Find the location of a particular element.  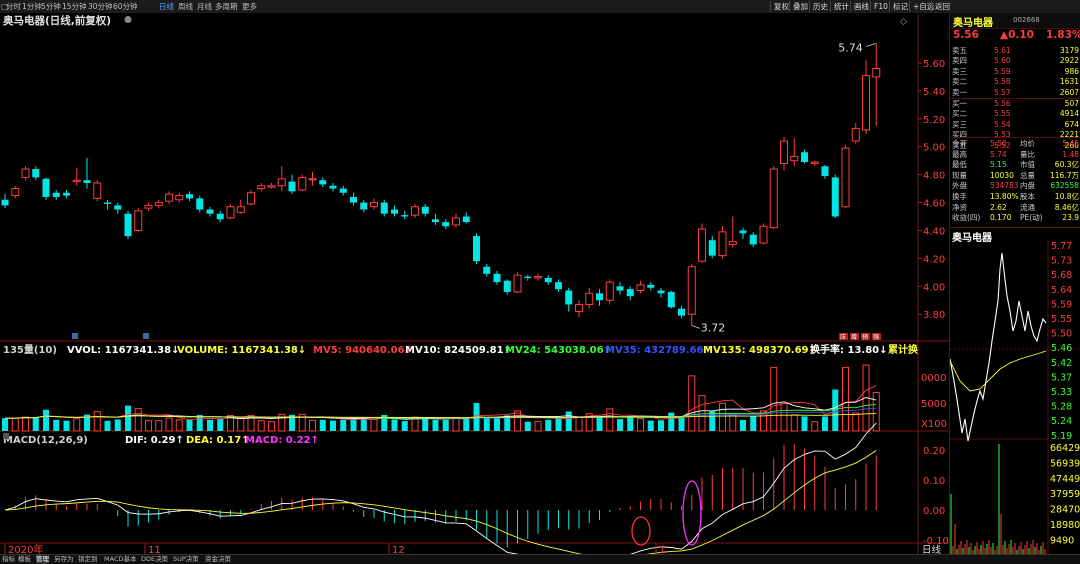

date-label-3: 1 is located at coordinates (662, 549).